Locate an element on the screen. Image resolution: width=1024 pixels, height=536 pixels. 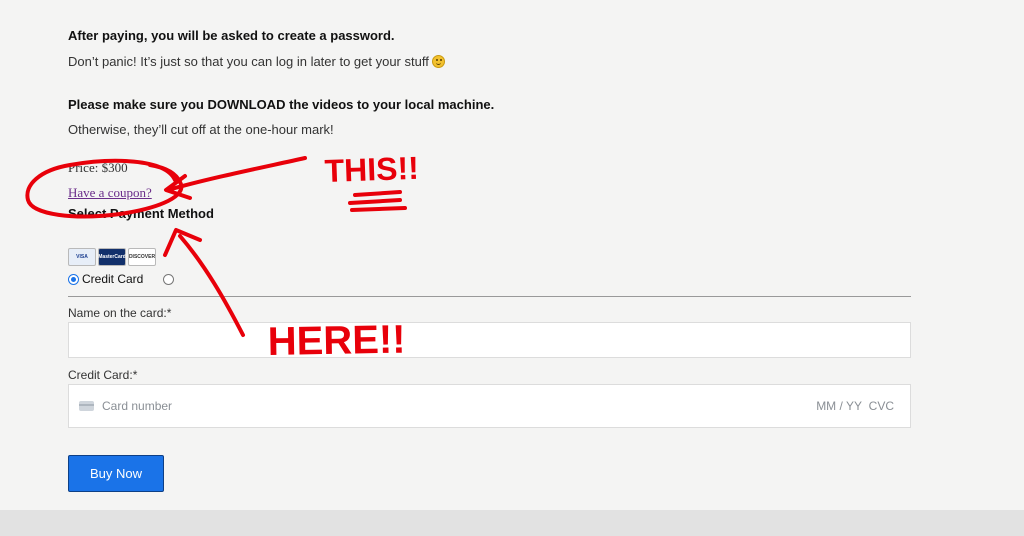
annotation-arrowhead-here is located at coordinates (182, 242).